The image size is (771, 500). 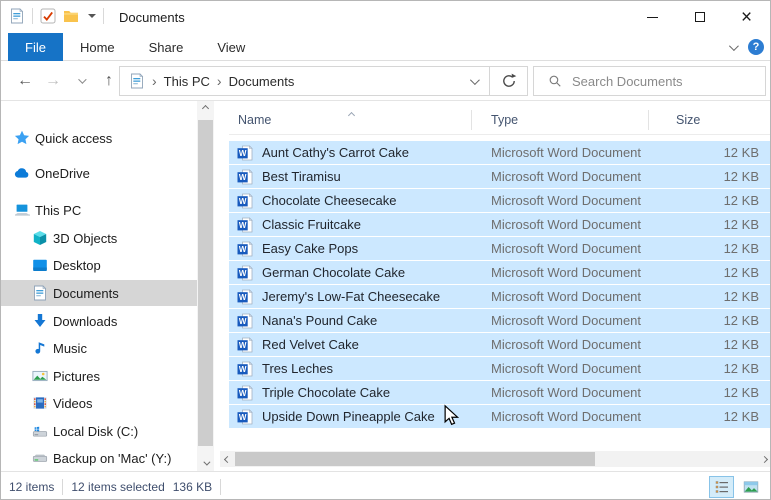 I want to click on navigation-toolbar: ← → ↑ › This PC › Documents, so click(x=385, y=81).